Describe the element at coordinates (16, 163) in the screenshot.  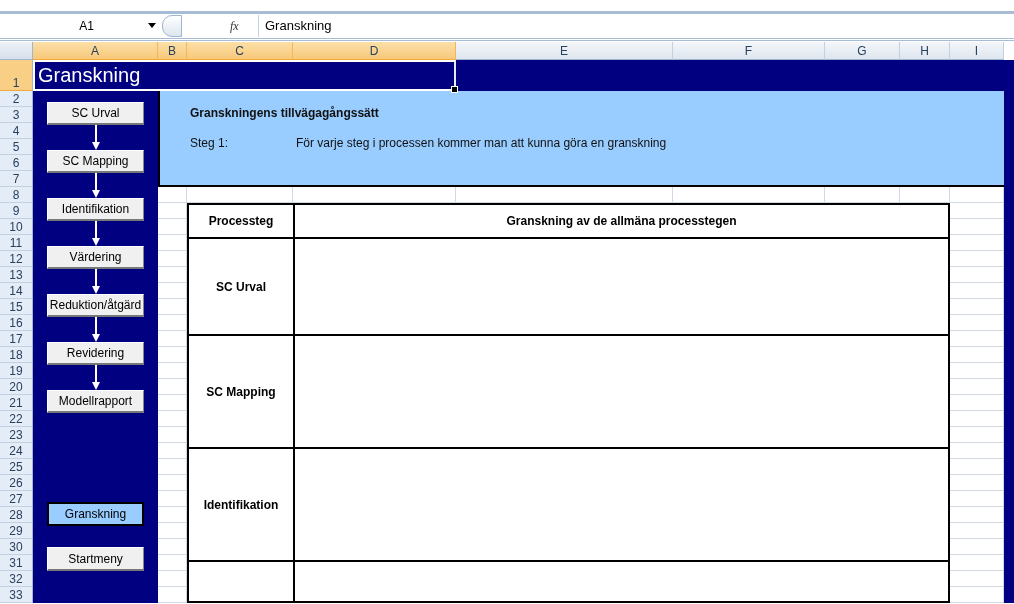
I see `row-header: 6` at that location.